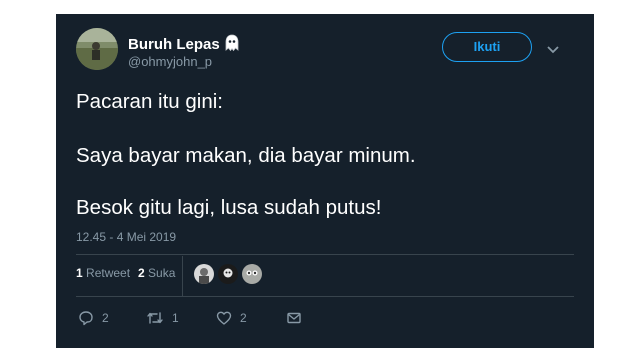 This screenshot has height=360, width=640. I want to click on retweet-count: 1, so click(175, 318).